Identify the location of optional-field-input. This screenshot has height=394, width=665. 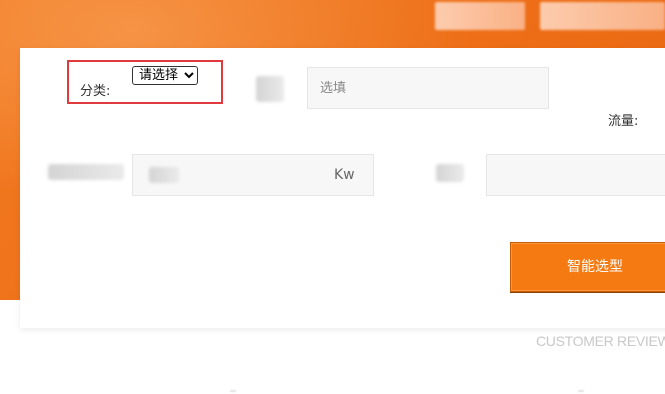
(428, 88).